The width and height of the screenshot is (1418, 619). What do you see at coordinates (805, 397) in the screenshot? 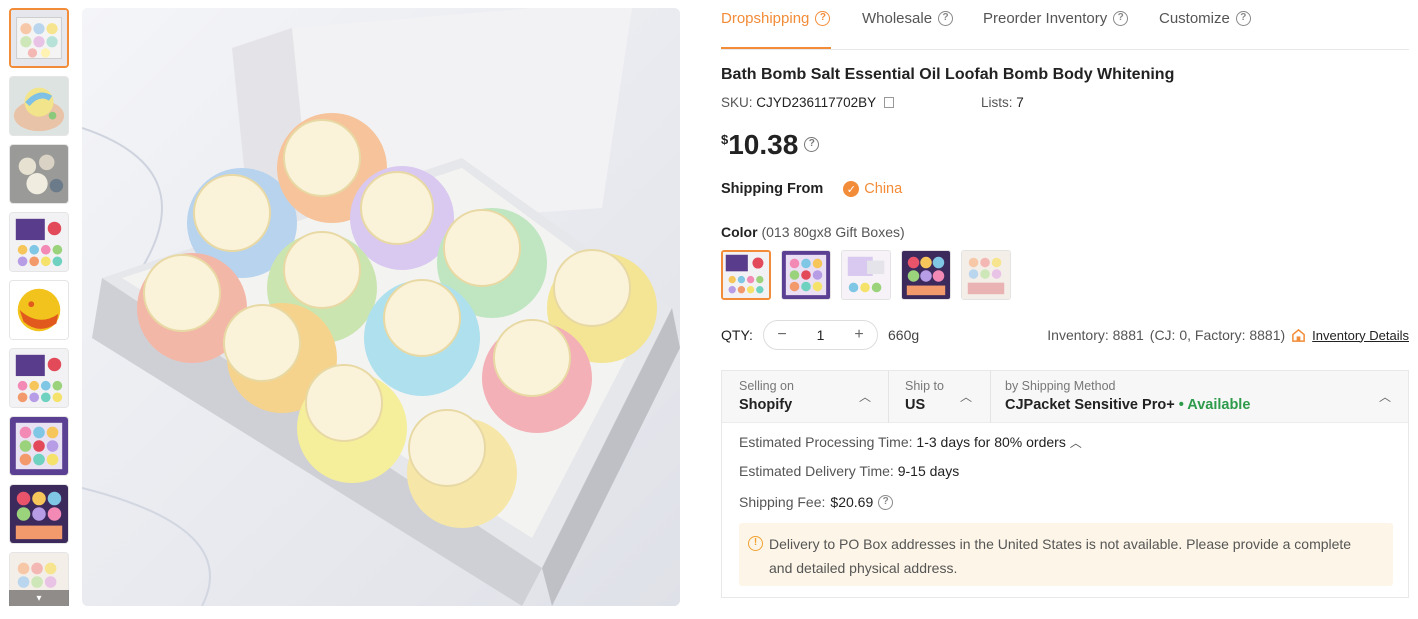
I see `selling-on-selector: Selling on Shopify ︿` at bounding box center [805, 397].